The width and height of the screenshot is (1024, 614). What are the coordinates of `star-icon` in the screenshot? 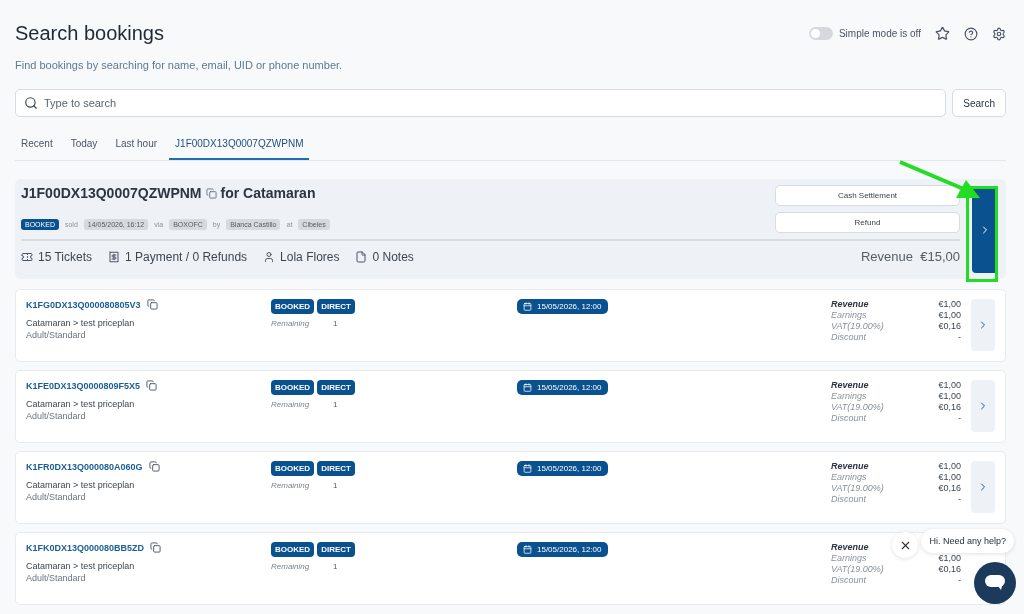 It's located at (942, 33).